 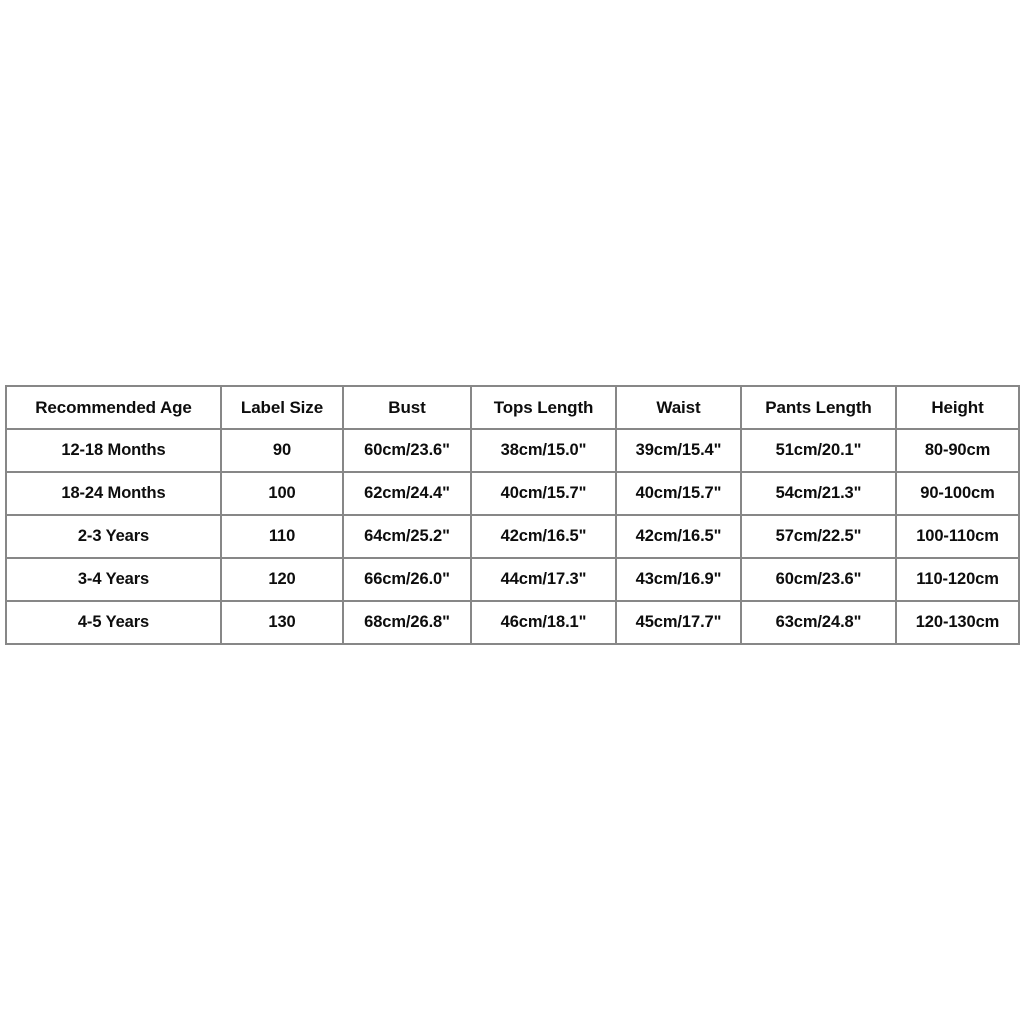 What do you see at coordinates (818, 579) in the screenshot?
I see `cell-pants-length: 60cm/23.6"` at bounding box center [818, 579].